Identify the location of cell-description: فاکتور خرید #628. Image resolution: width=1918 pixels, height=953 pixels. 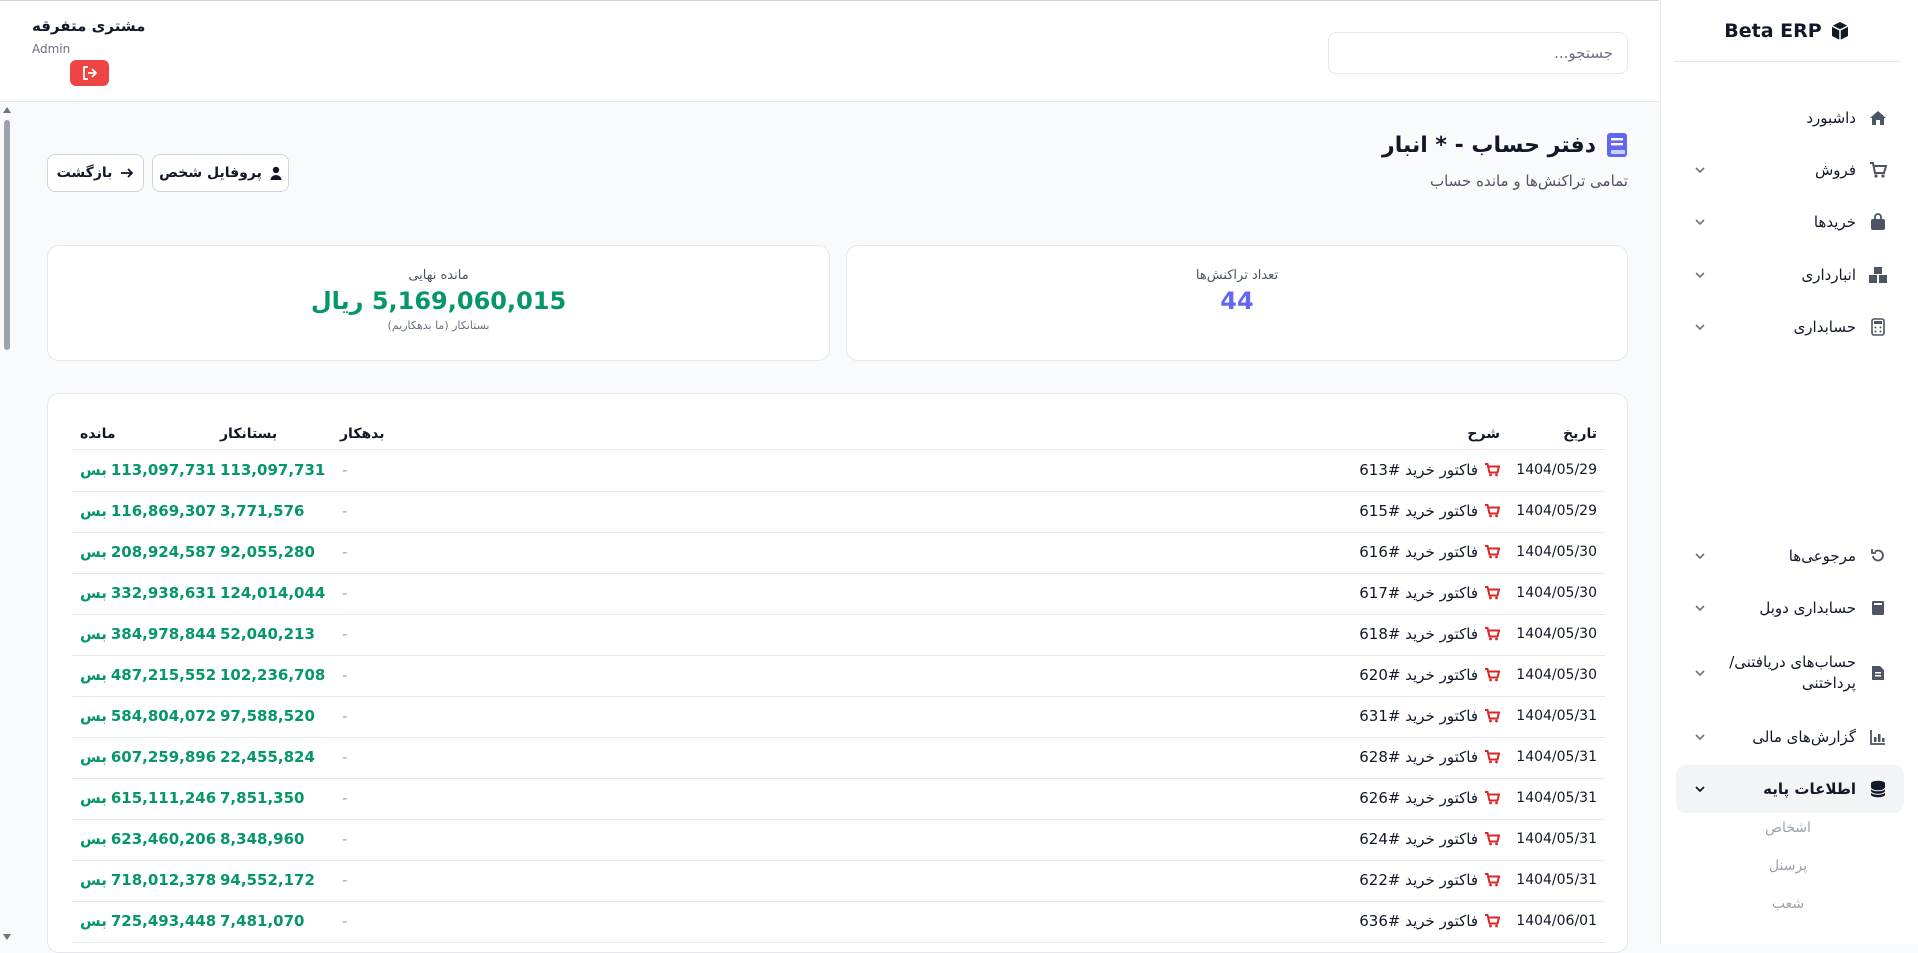
(1429, 757).